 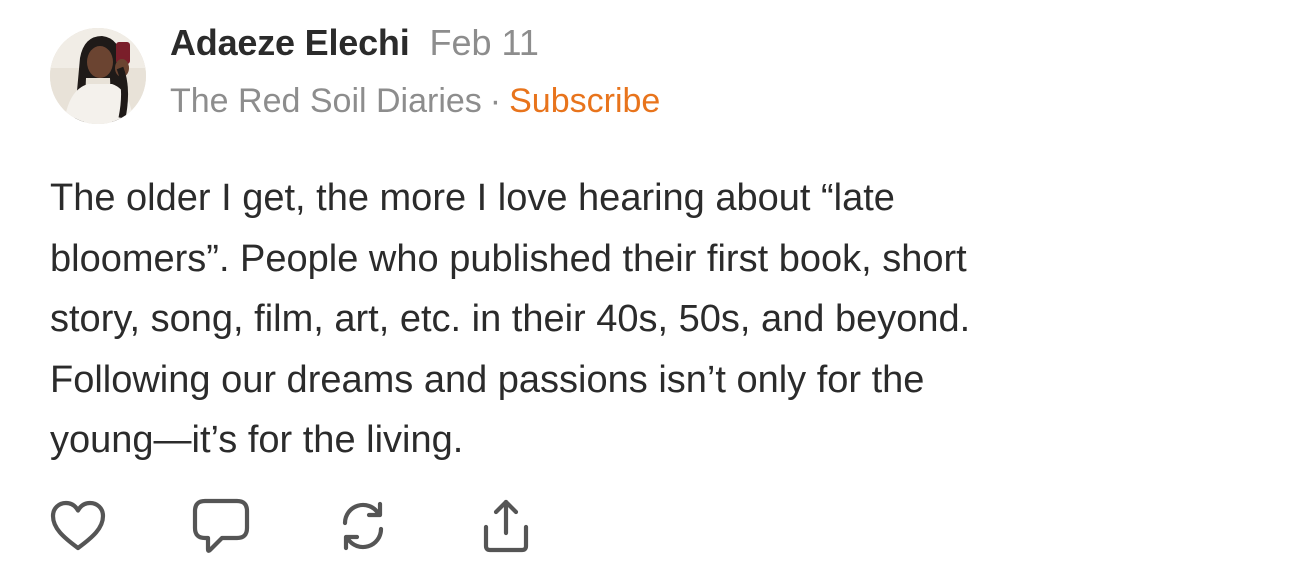 I want to click on comment-button, so click(x=221, y=526).